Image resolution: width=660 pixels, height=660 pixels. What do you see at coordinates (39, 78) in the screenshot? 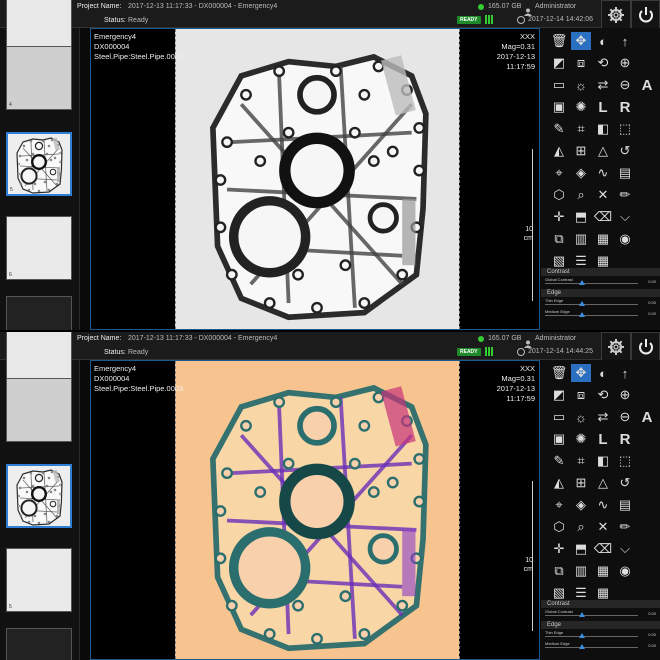
I see `thumbnail-item: 4` at bounding box center [39, 78].